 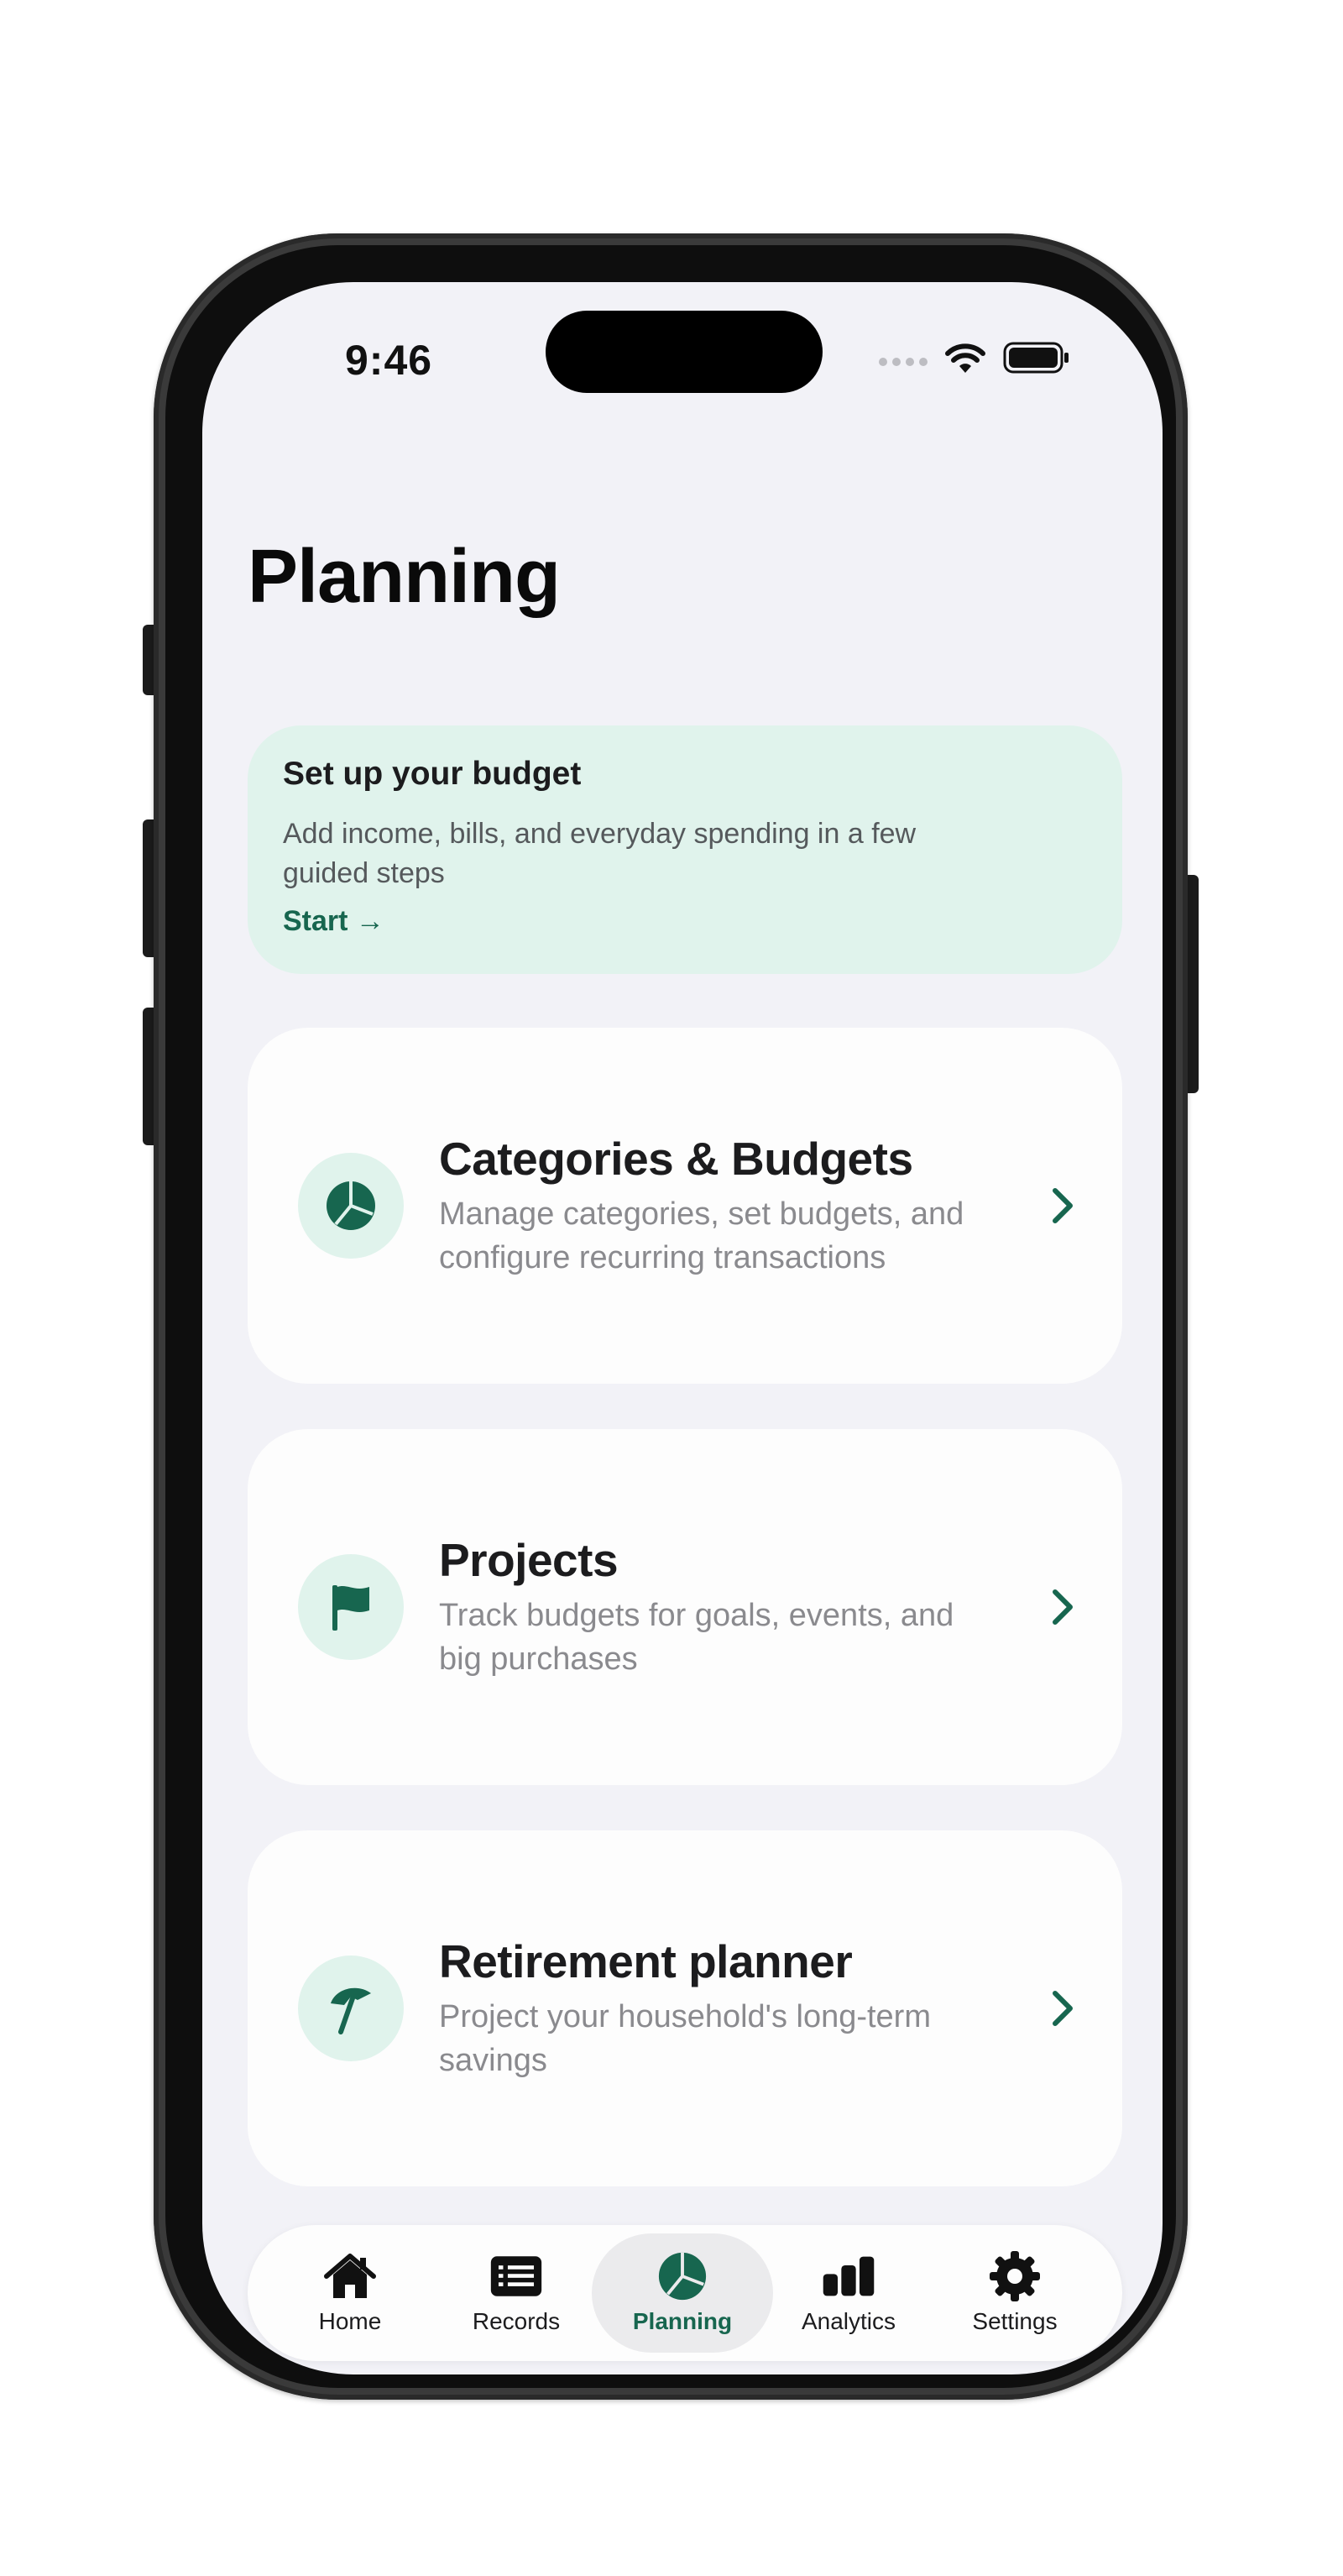 I want to click on setup-banner-title: Set up your budget, so click(x=432, y=774).